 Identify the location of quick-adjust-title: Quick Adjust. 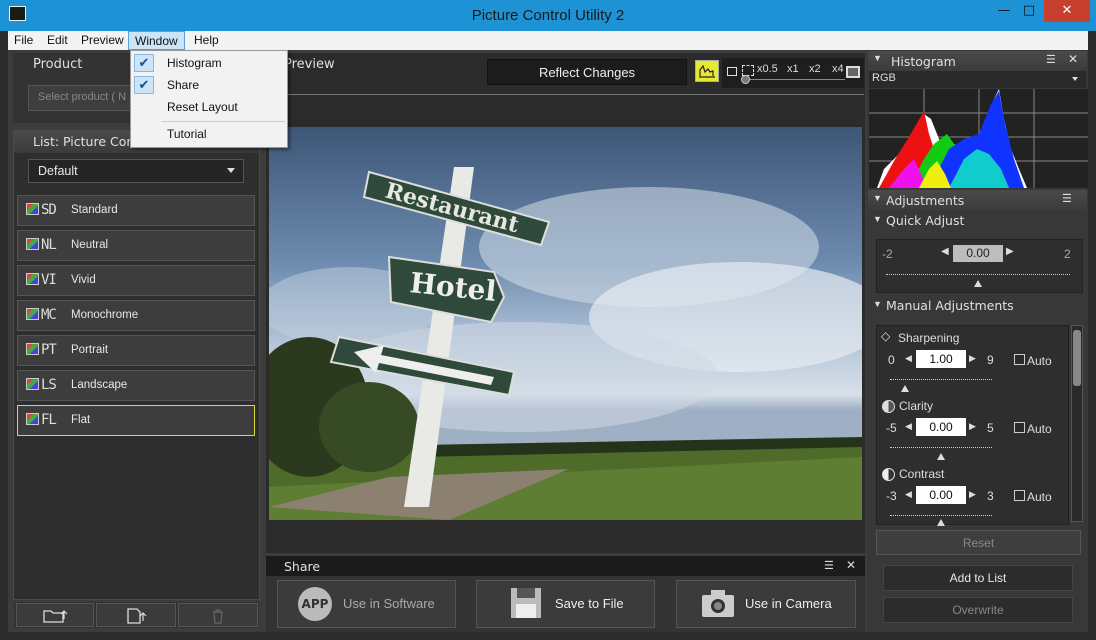
(925, 220).